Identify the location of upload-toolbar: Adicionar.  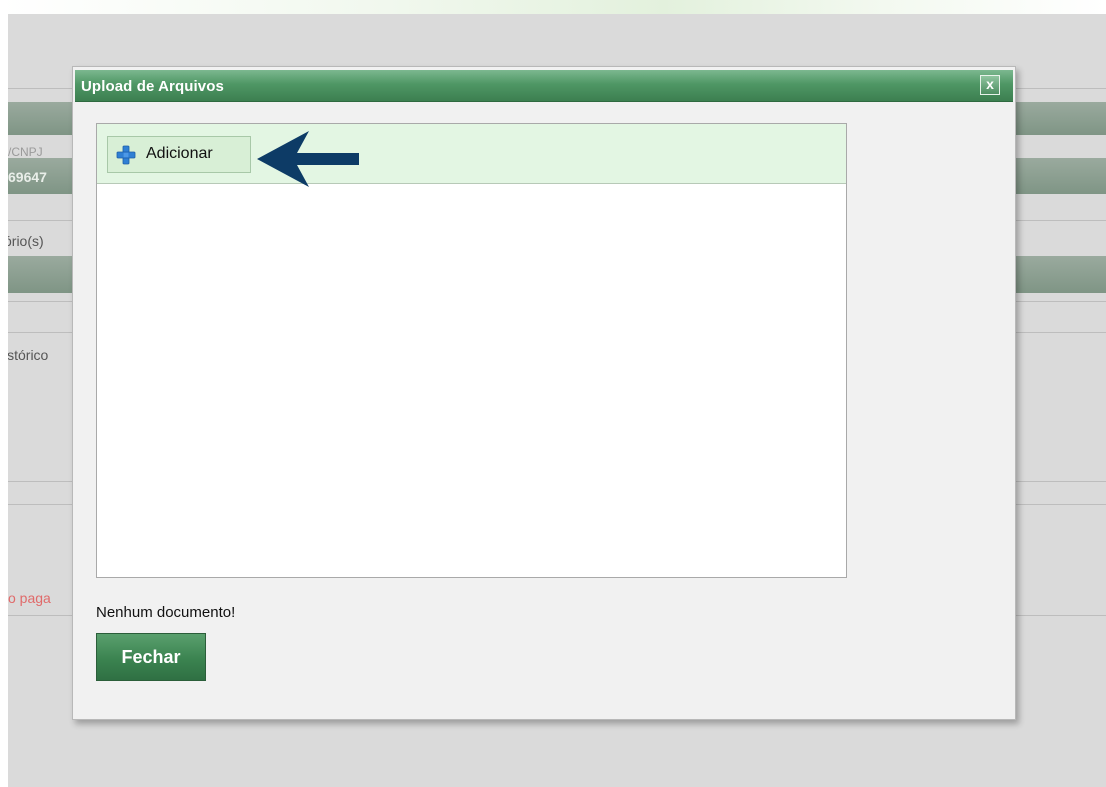
(471, 155).